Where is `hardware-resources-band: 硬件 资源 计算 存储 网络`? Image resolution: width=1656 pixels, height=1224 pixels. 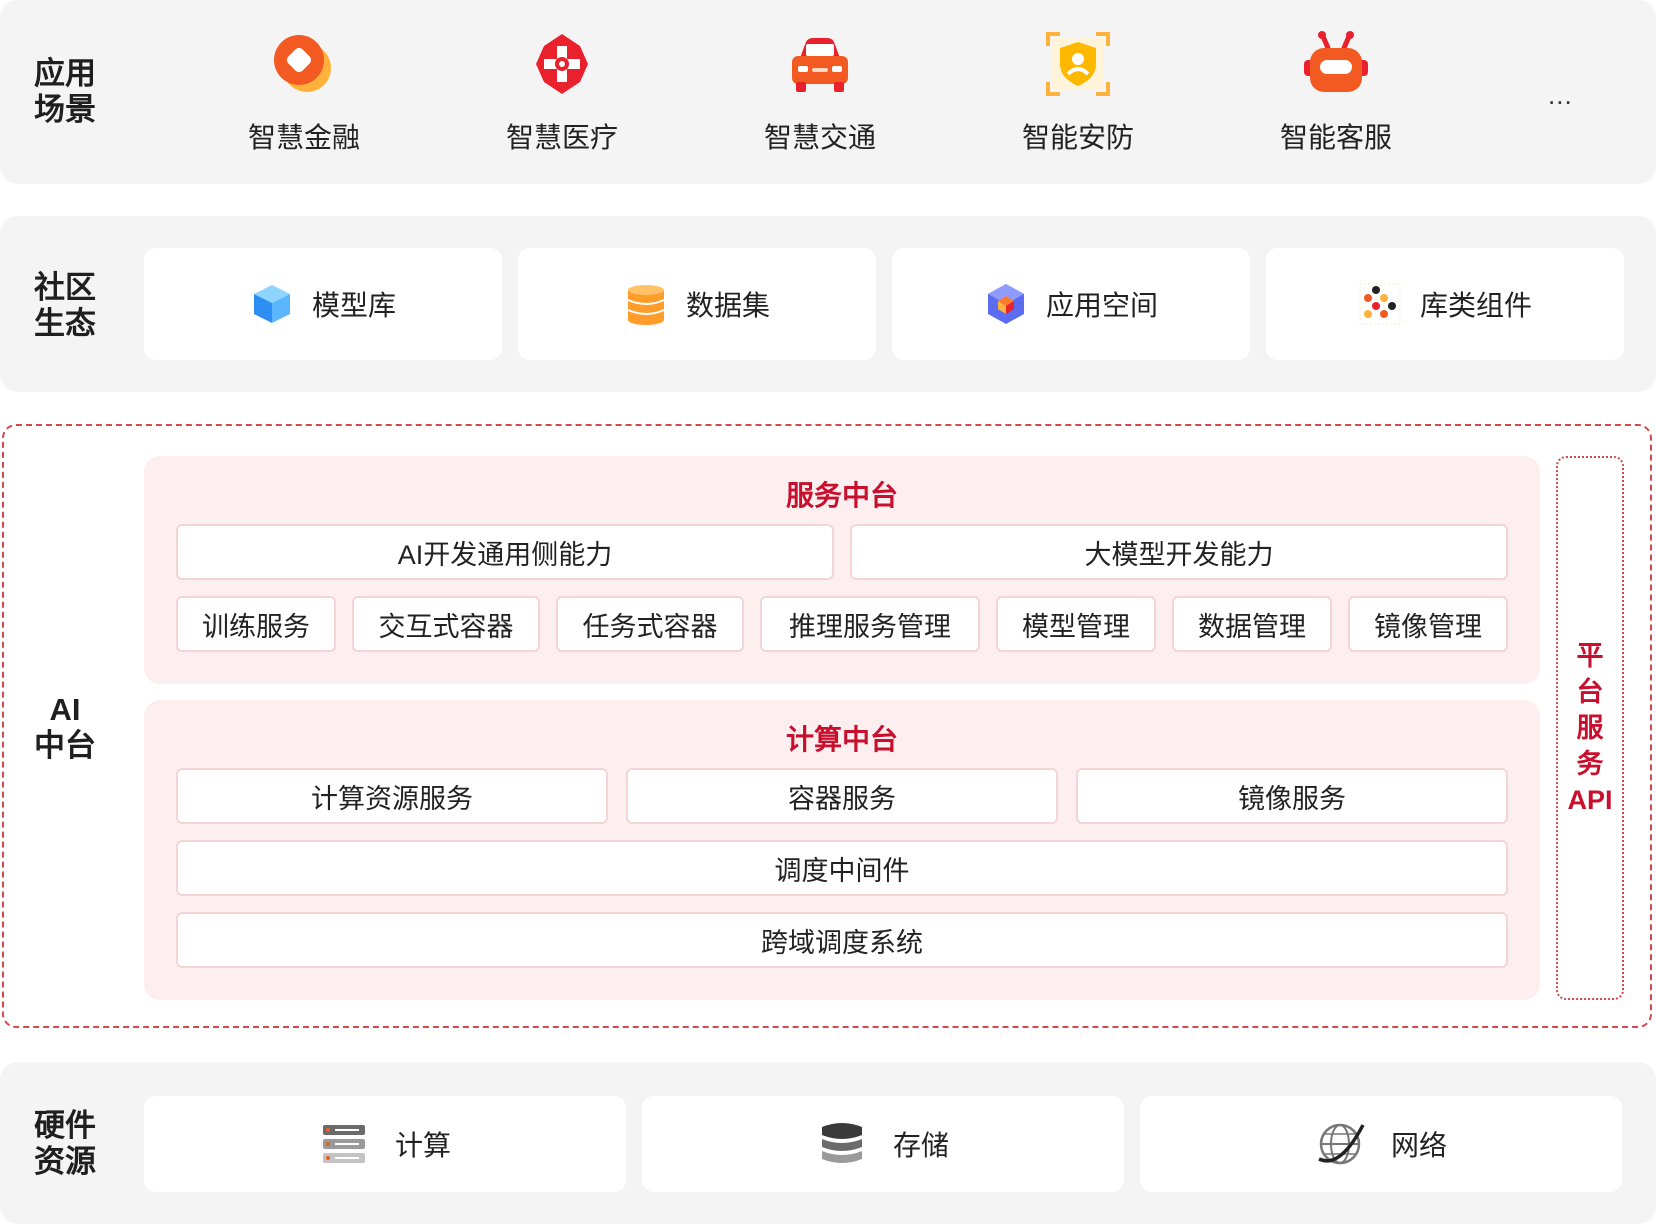 hardware-resources-band: 硬件 资源 计算 存储 网络 is located at coordinates (828, 1143).